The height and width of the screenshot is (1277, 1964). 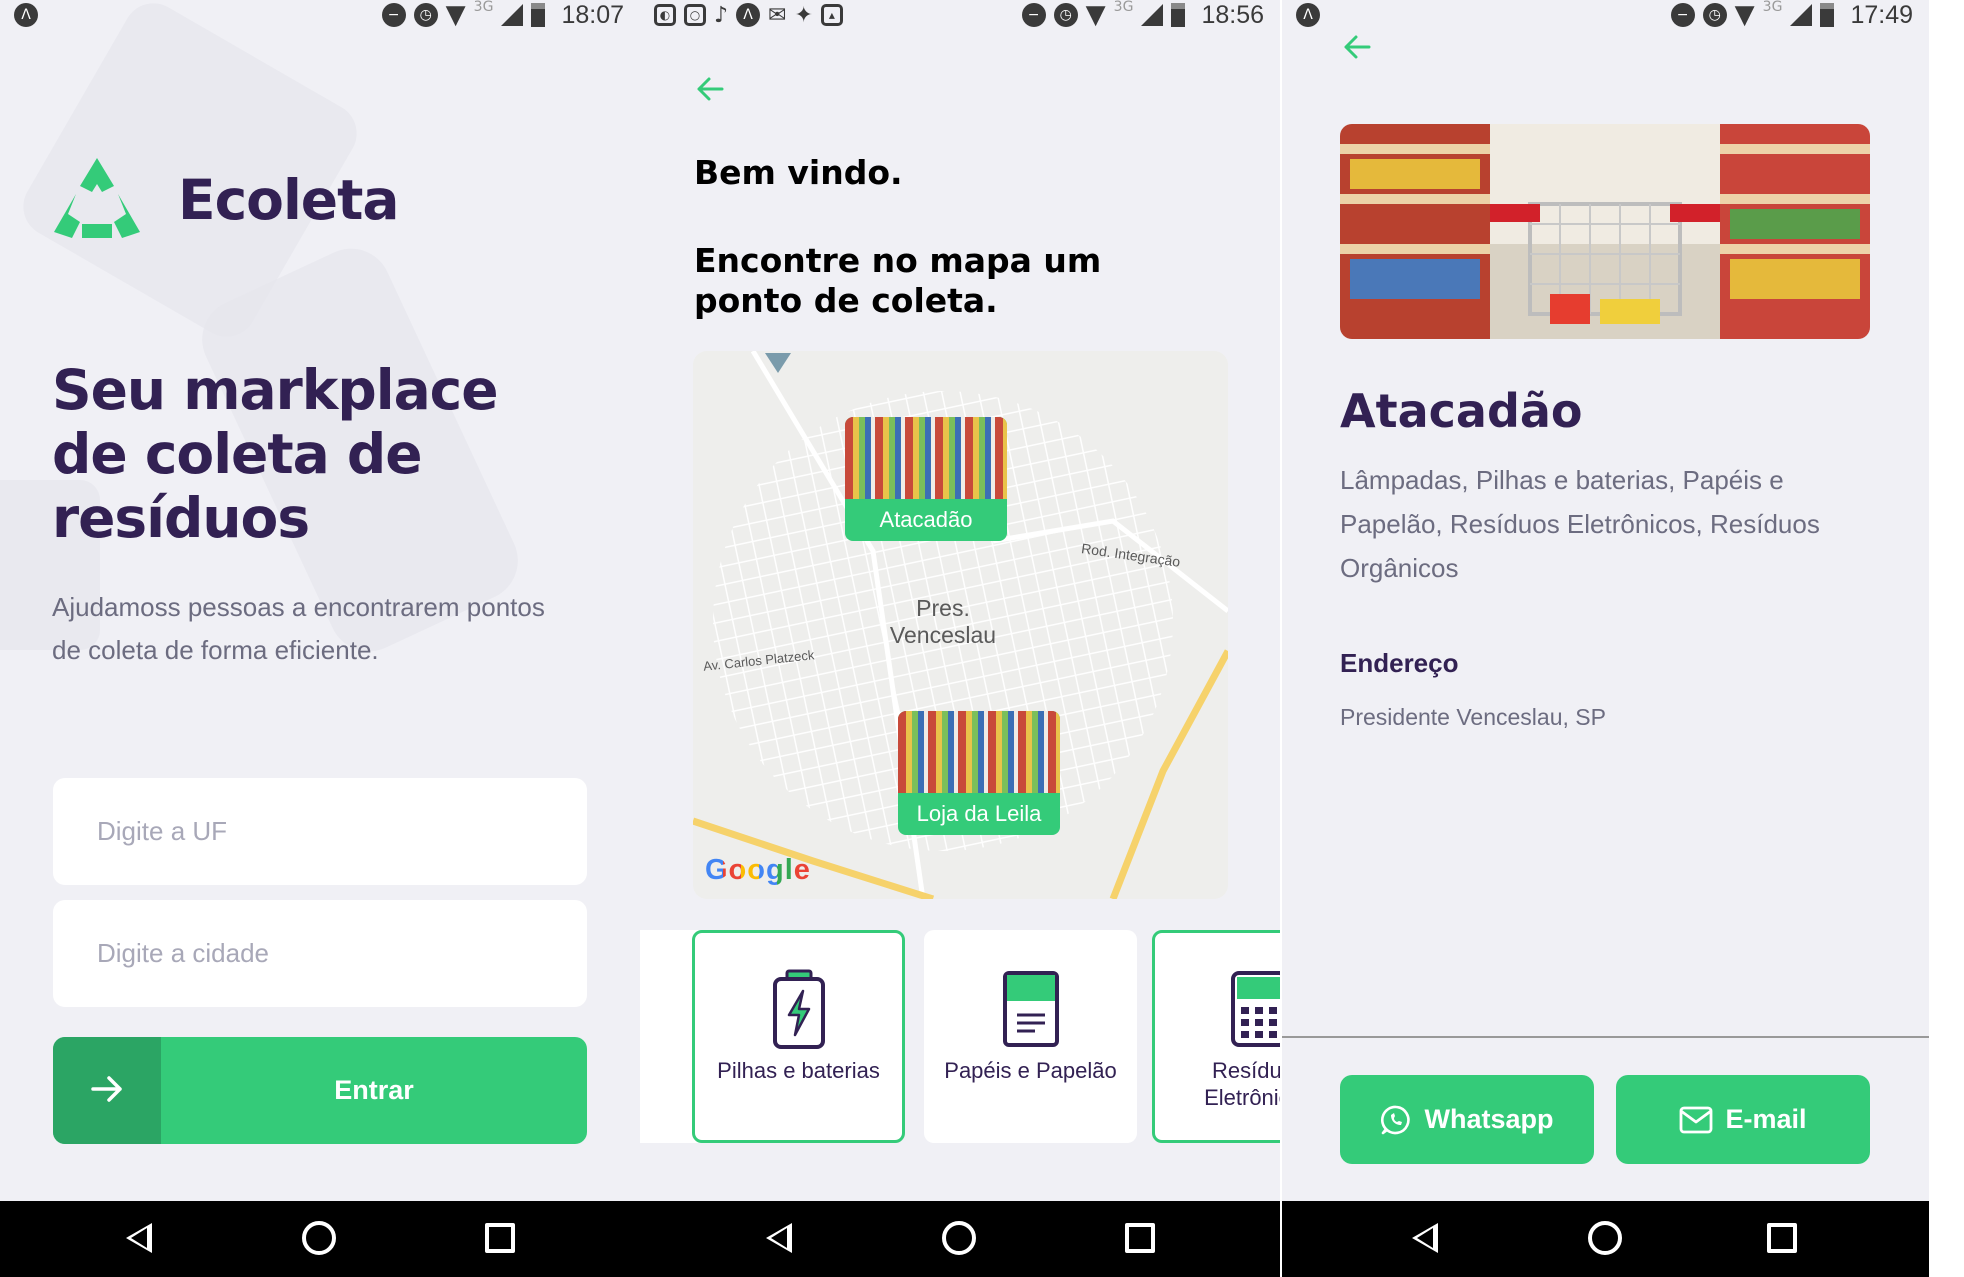 I want to click on item-label: Papéis e Papelão, so click(x=1030, y=1070).